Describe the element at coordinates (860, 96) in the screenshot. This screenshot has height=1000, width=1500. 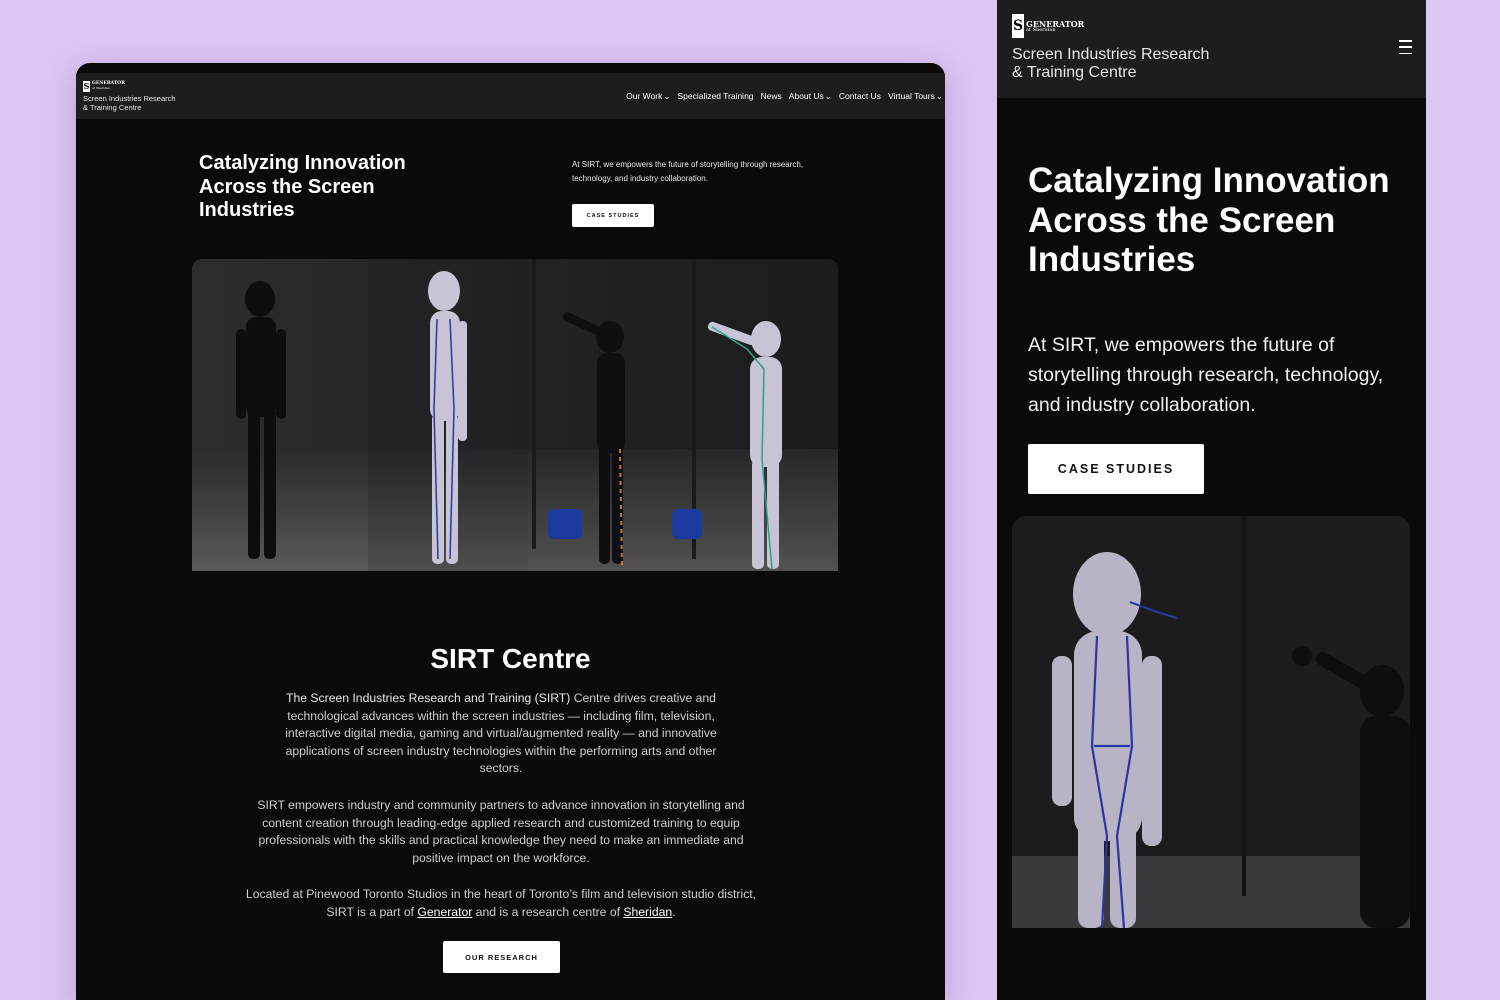
I see `nav-item-contact-us: Contact Us` at that location.